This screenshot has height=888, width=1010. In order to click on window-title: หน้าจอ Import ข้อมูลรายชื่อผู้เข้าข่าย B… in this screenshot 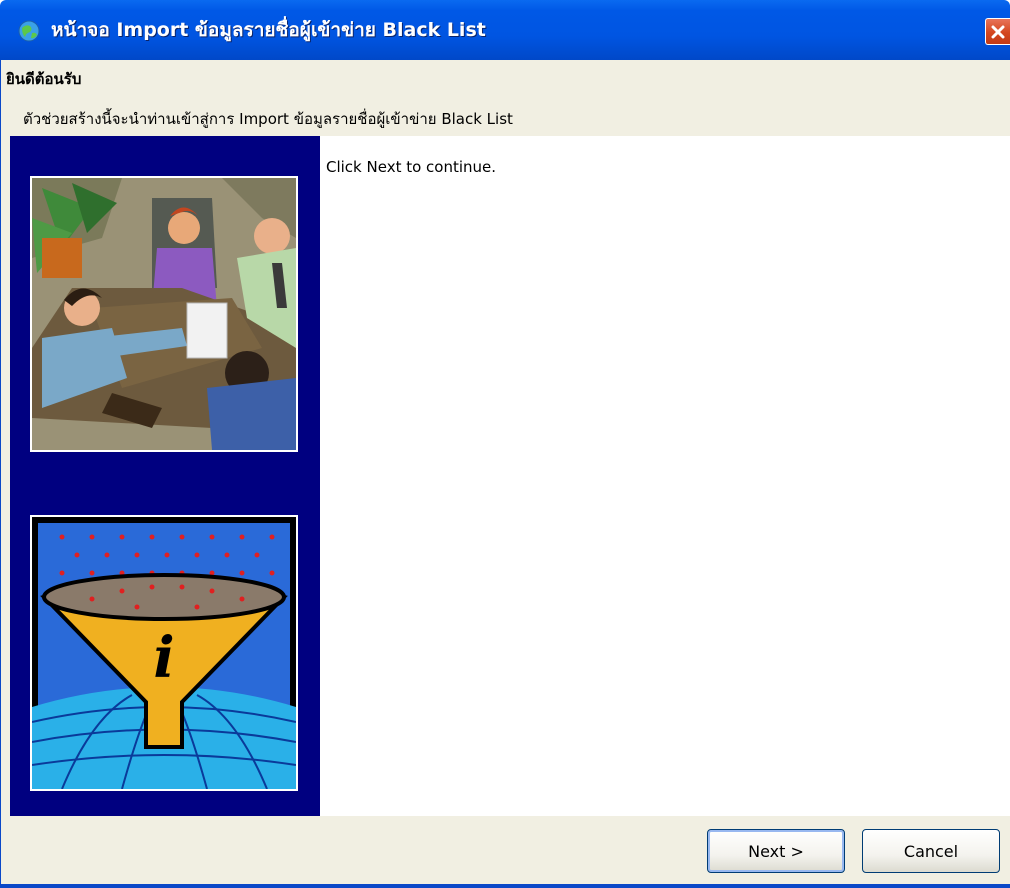, I will do `click(268, 30)`.